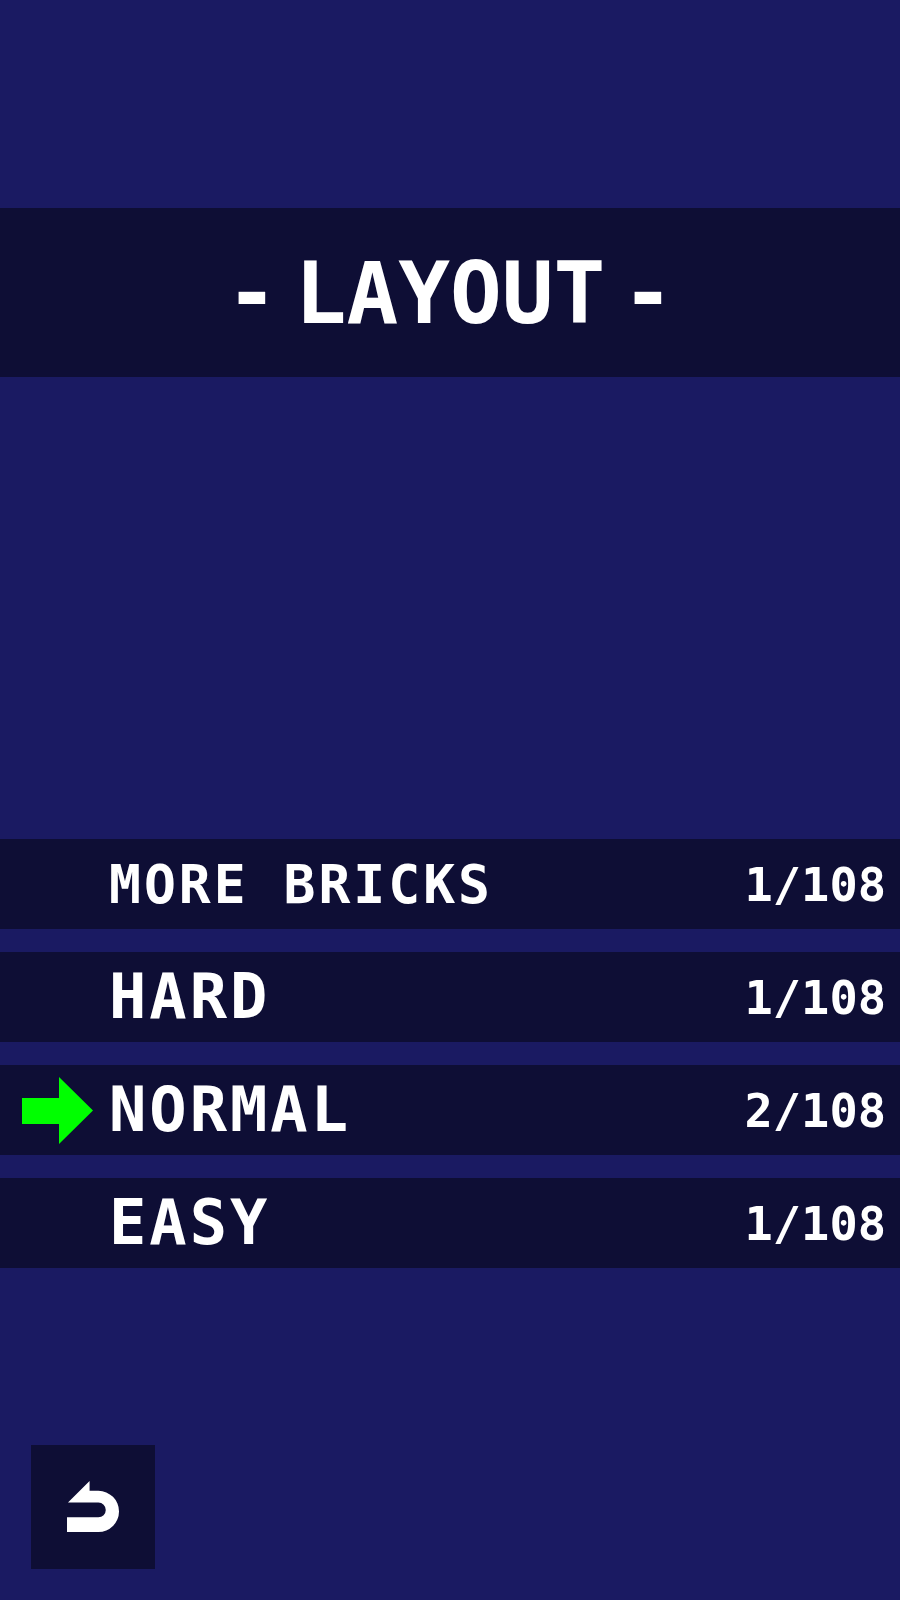 The height and width of the screenshot is (1600, 900). I want to click on progress-count: 2/108, so click(815, 1110).